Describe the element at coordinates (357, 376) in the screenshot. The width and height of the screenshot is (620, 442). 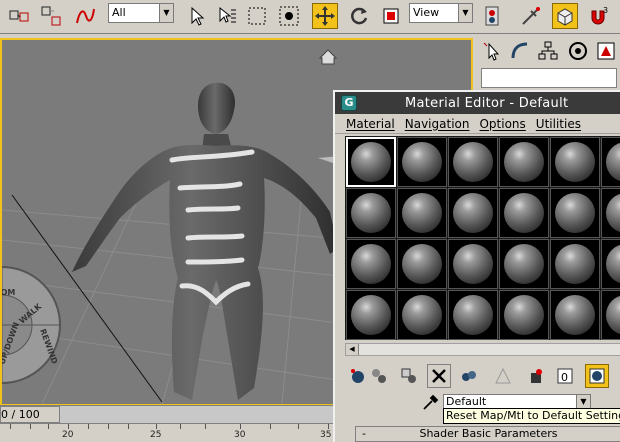
I see `get-material-icon` at that location.